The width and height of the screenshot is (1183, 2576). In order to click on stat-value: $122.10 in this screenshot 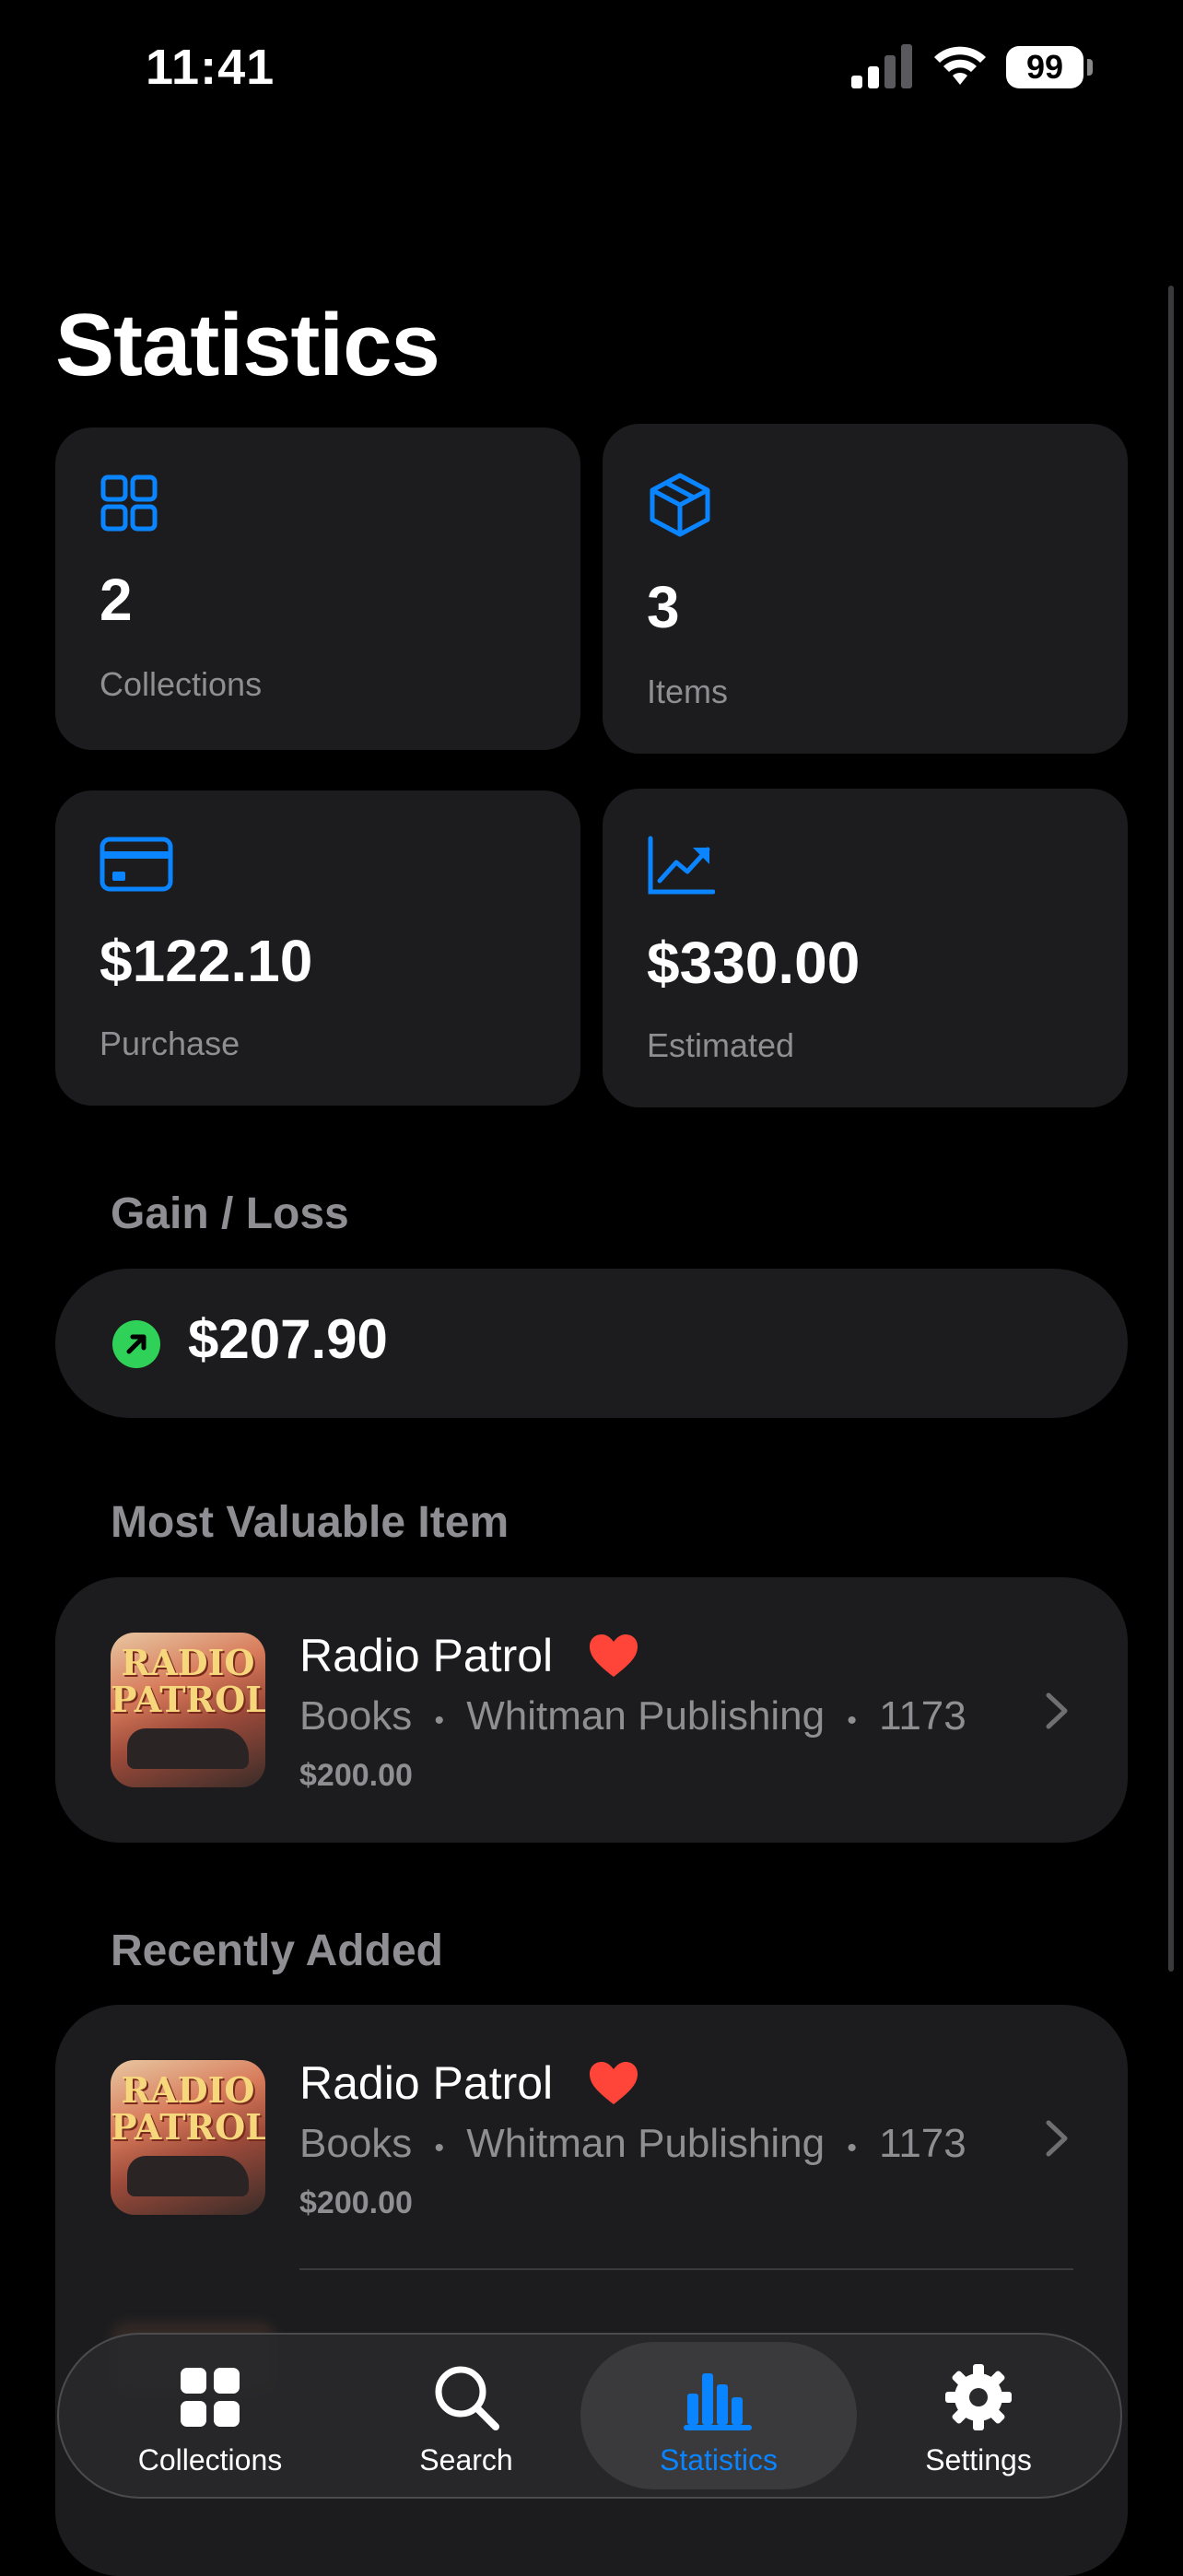, I will do `click(206, 961)`.